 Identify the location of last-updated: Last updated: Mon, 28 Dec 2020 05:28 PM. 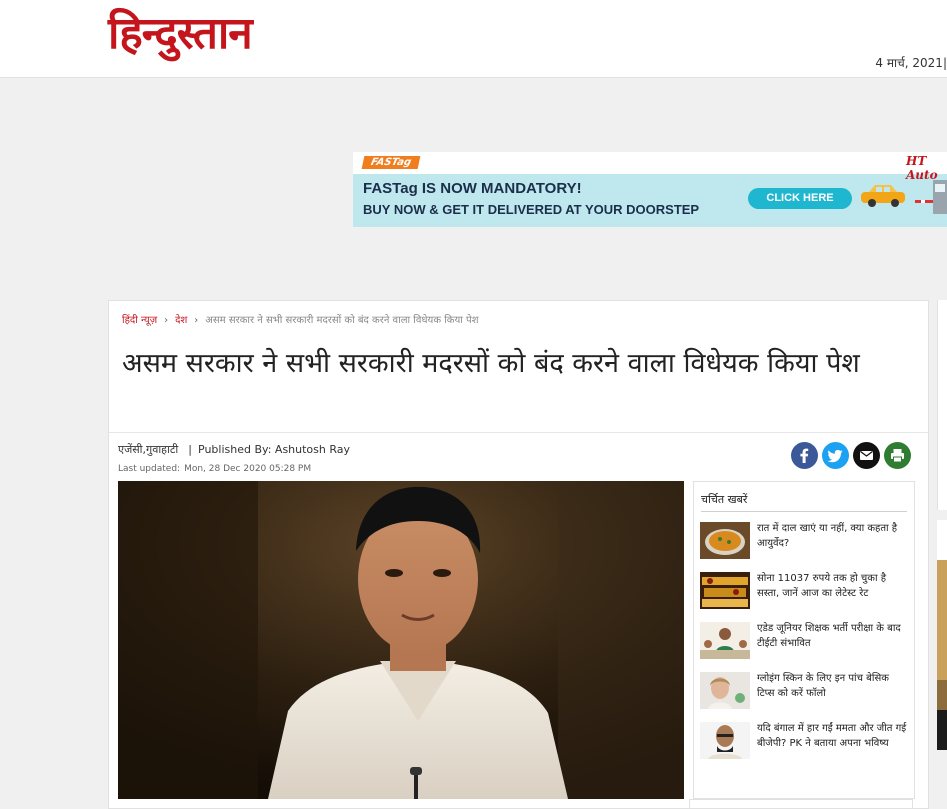
(214, 469).